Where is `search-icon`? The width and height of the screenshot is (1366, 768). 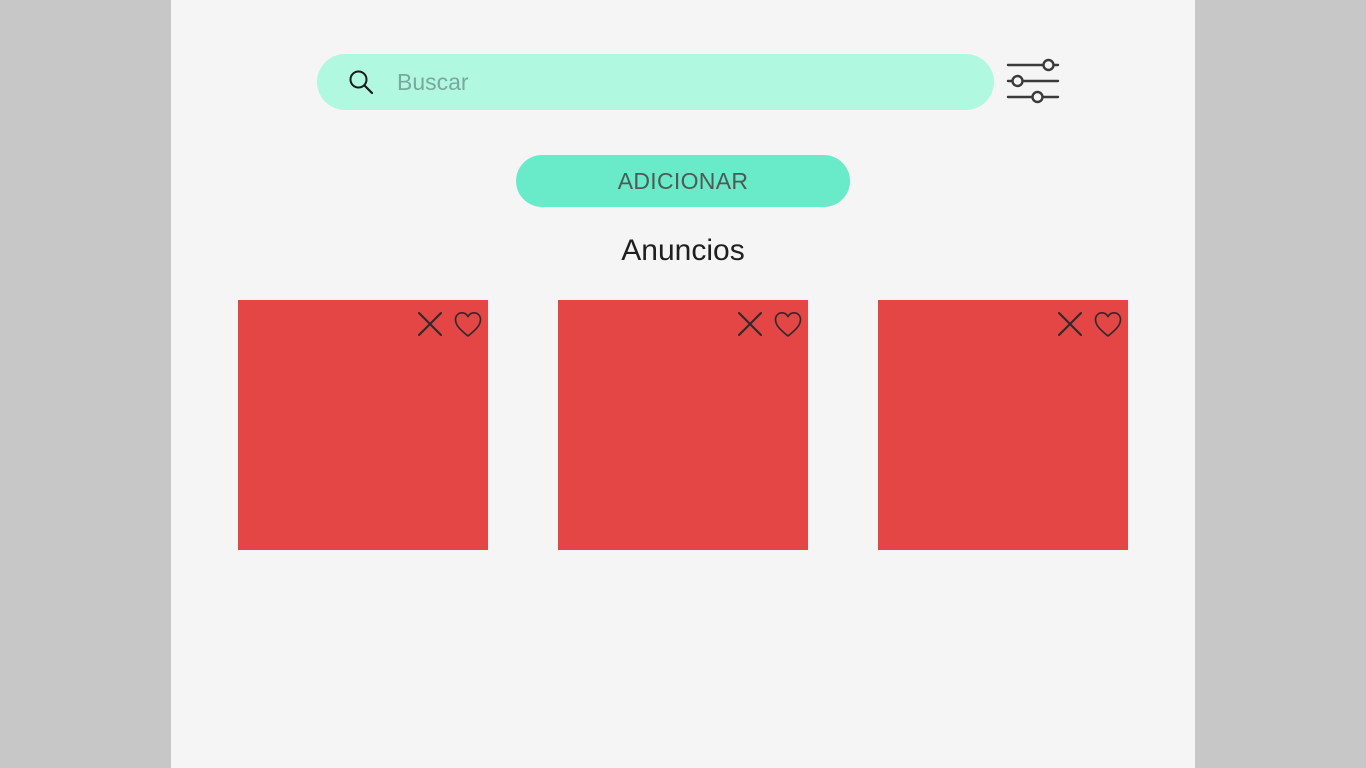
search-icon is located at coordinates (361, 82).